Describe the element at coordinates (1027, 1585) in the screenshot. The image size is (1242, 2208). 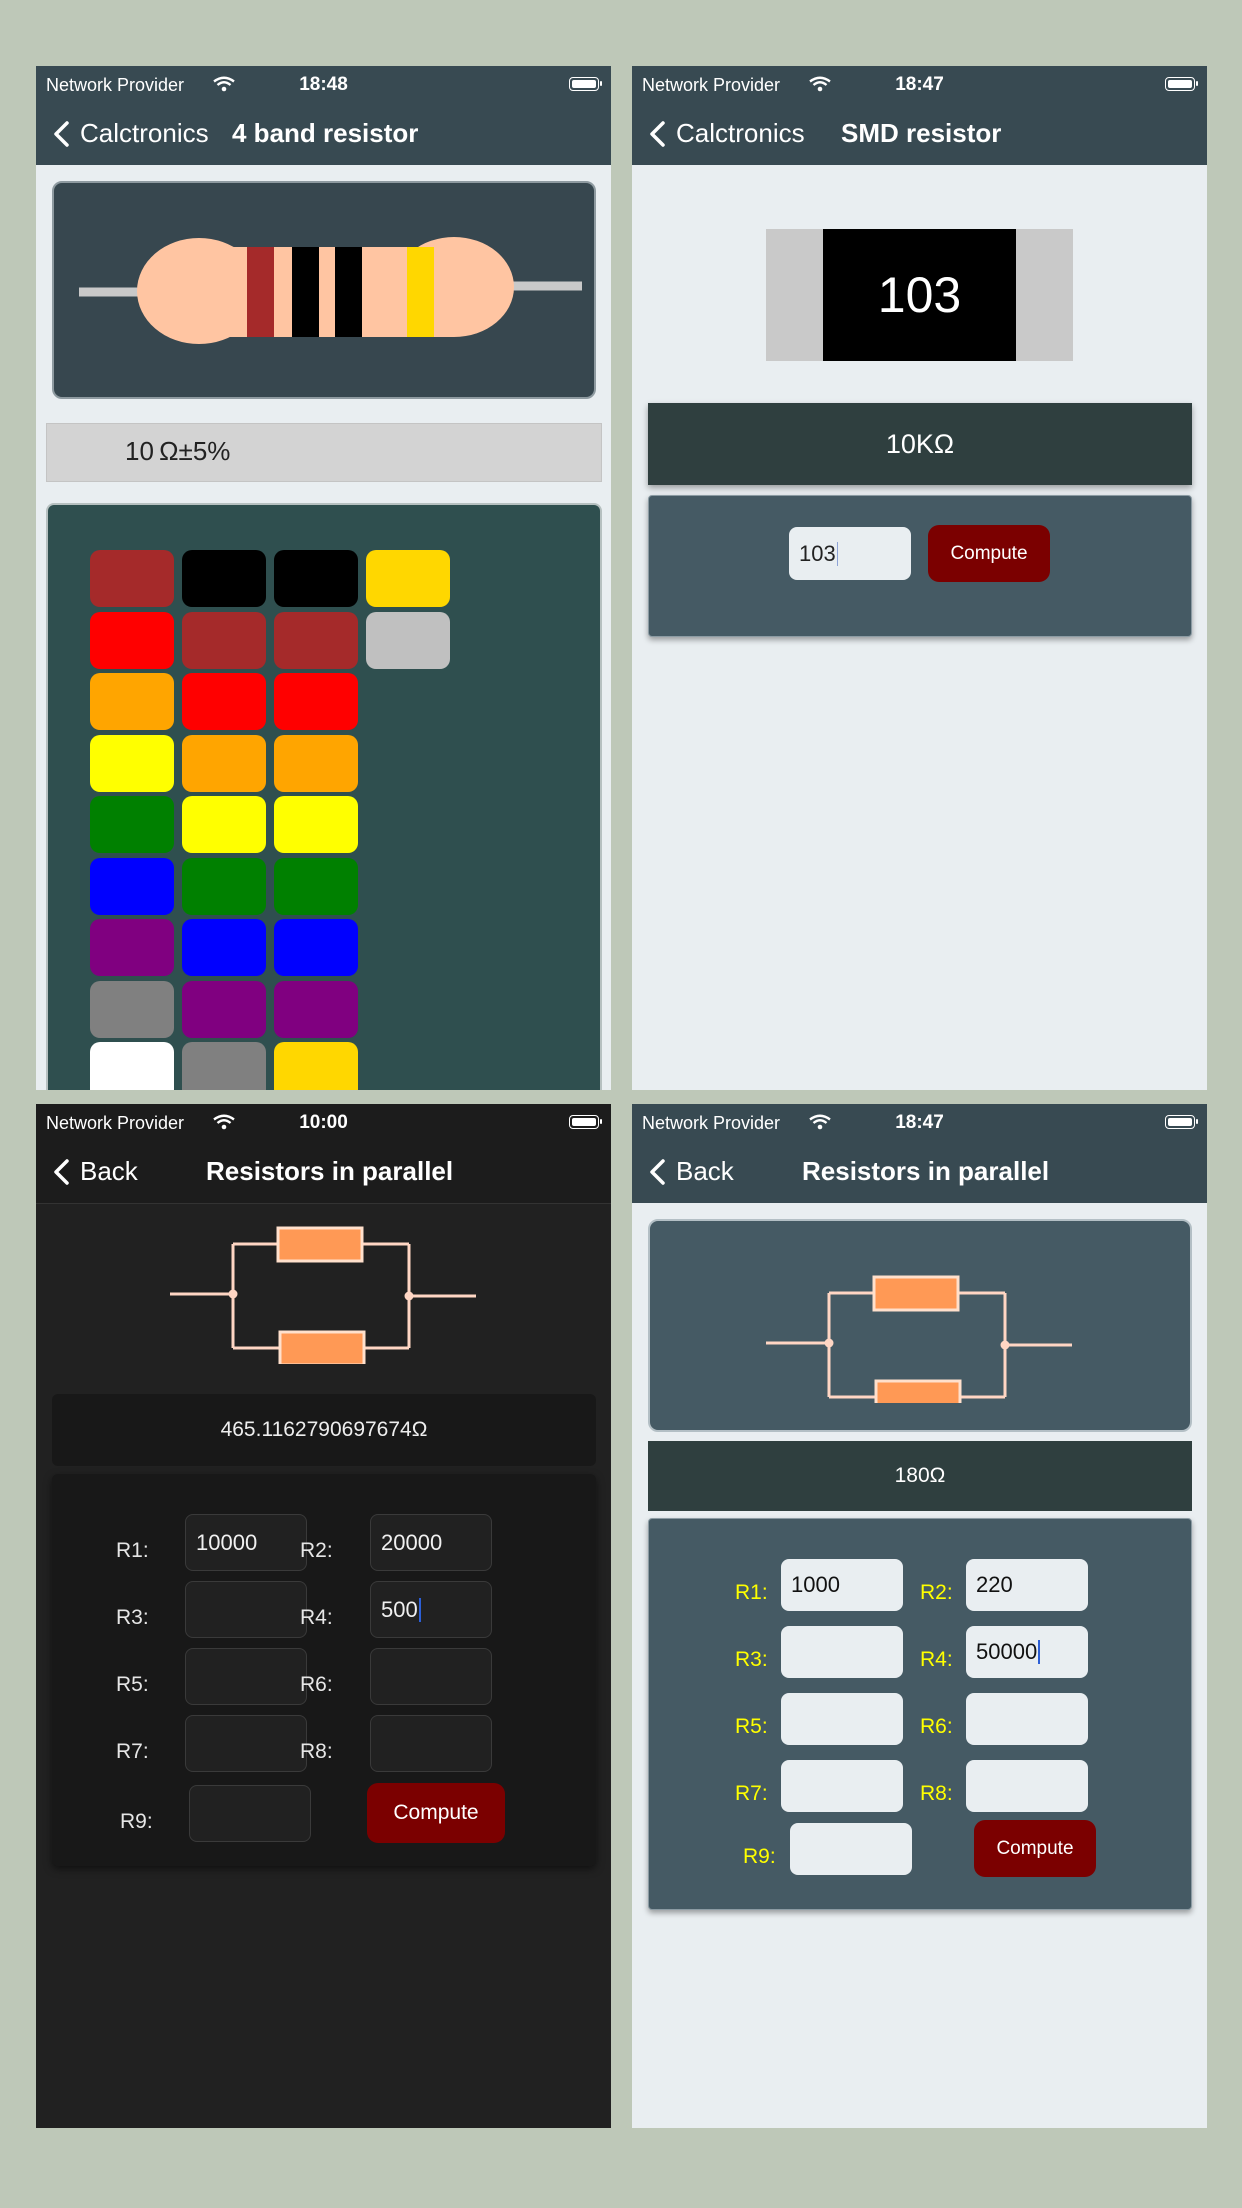
I see `r2-input: 220` at that location.